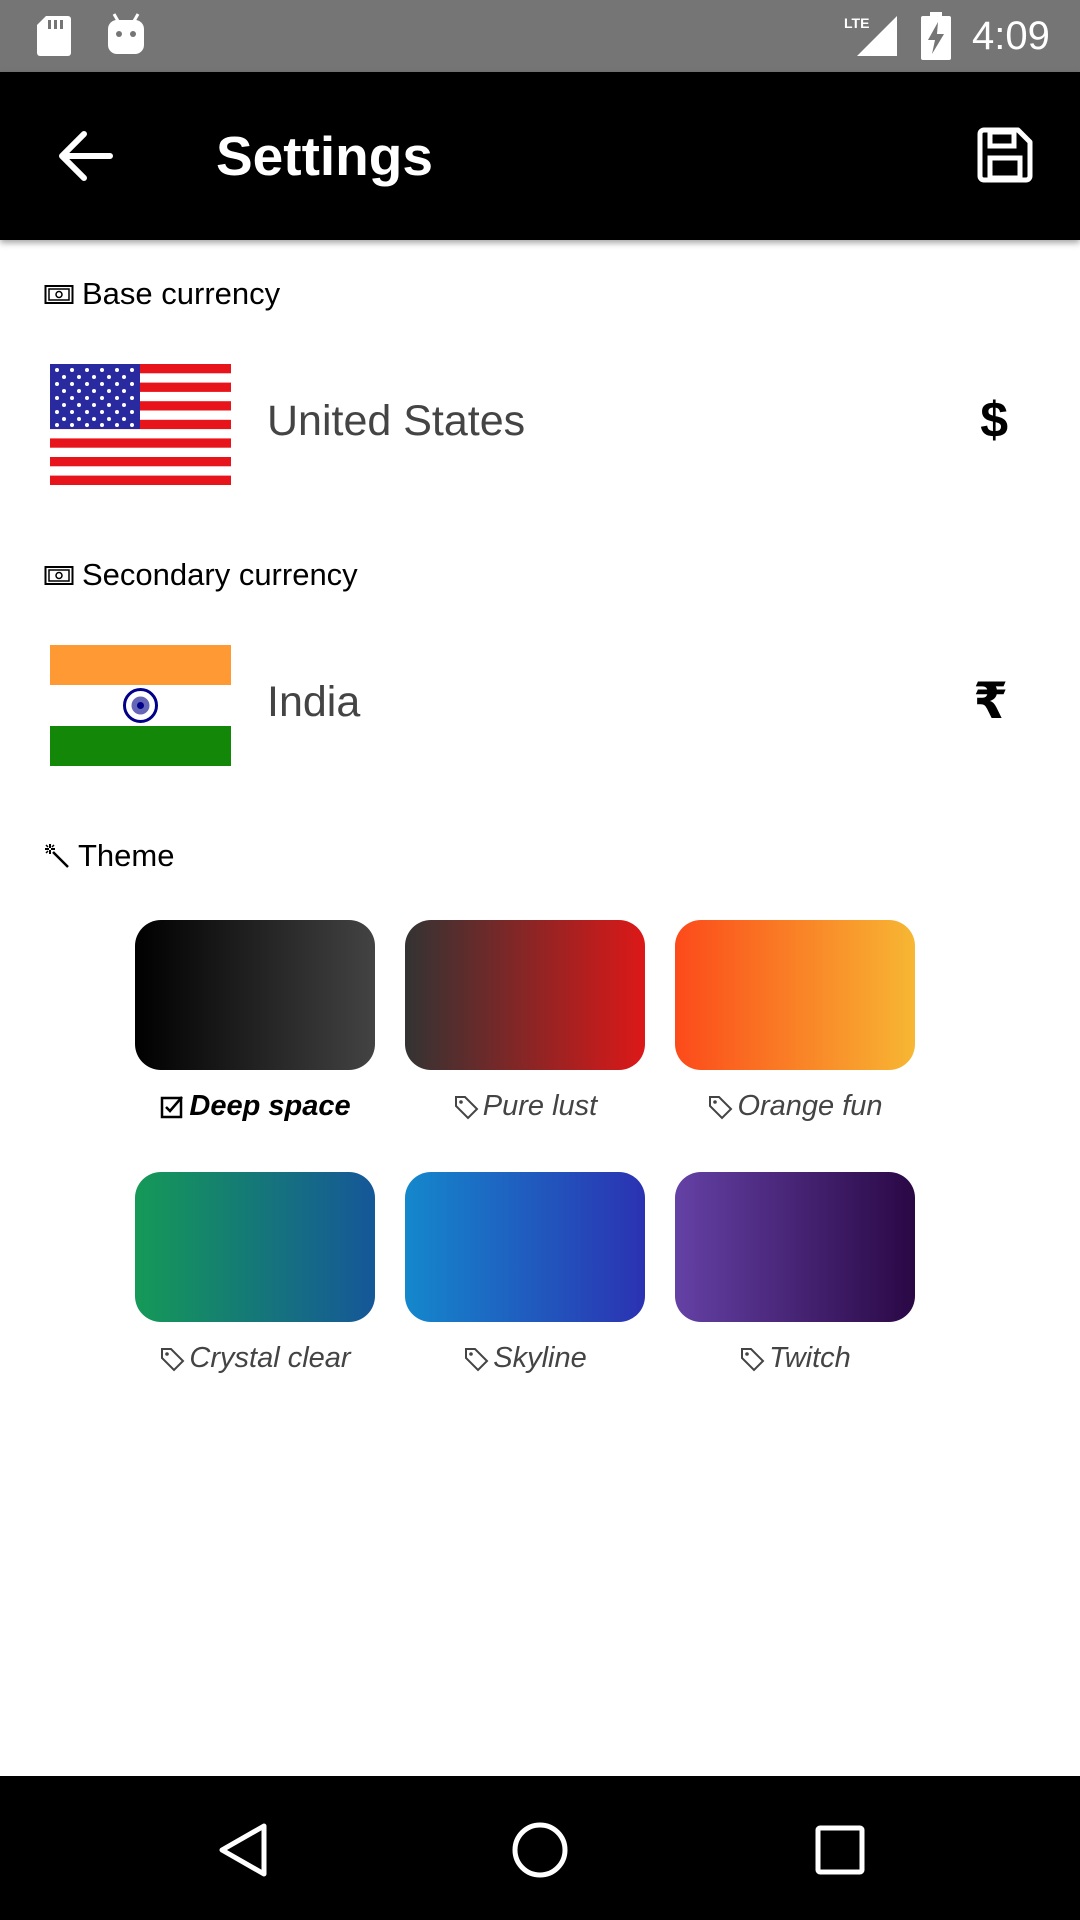 The image size is (1080, 1920). I want to click on save-icon, so click(1005, 155).